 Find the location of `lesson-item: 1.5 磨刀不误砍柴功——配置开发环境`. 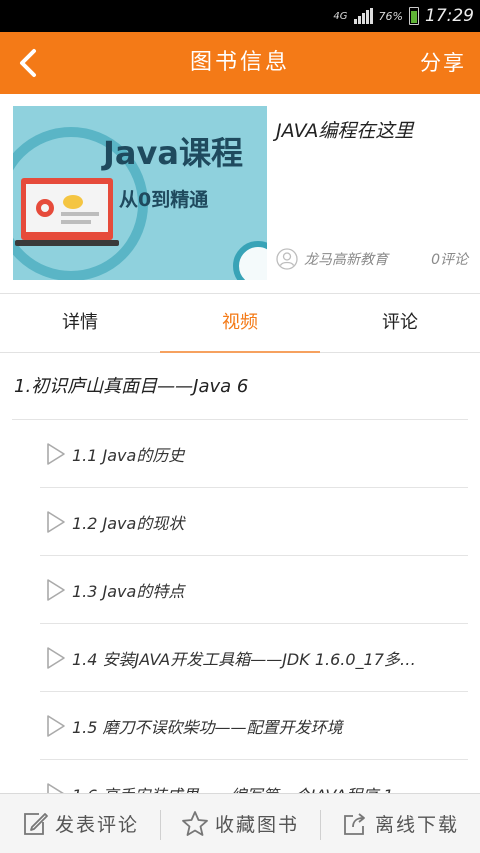

lesson-item: 1.5 磨刀不误砍柴功——配置开发环境 is located at coordinates (240, 726).